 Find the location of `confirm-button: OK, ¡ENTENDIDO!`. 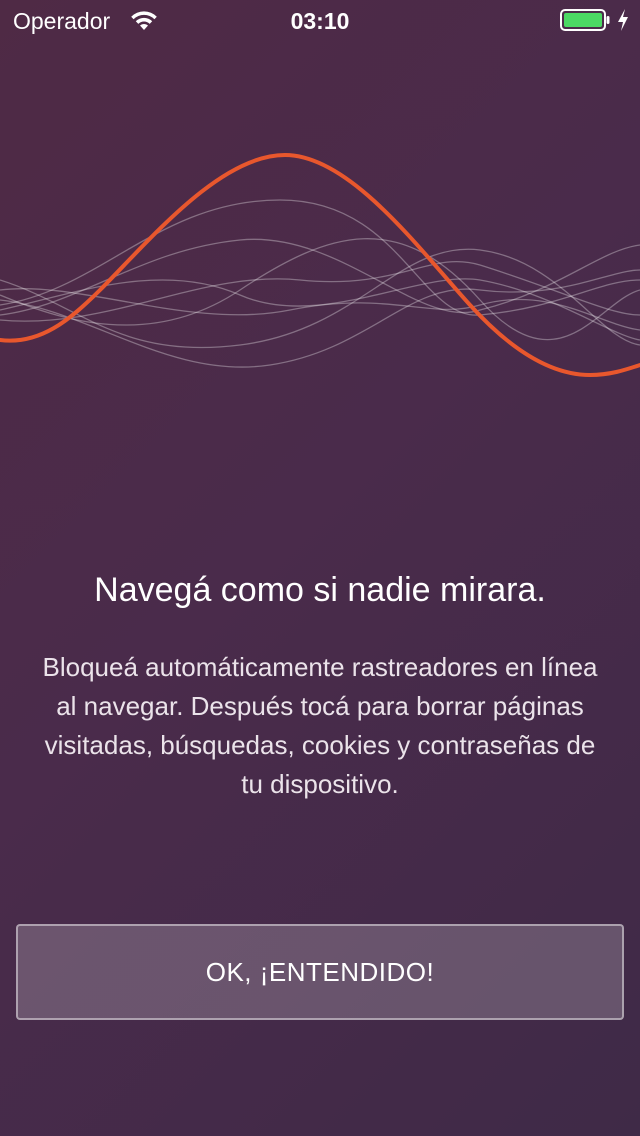

confirm-button: OK, ¡ENTENDIDO! is located at coordinates (320, 972).